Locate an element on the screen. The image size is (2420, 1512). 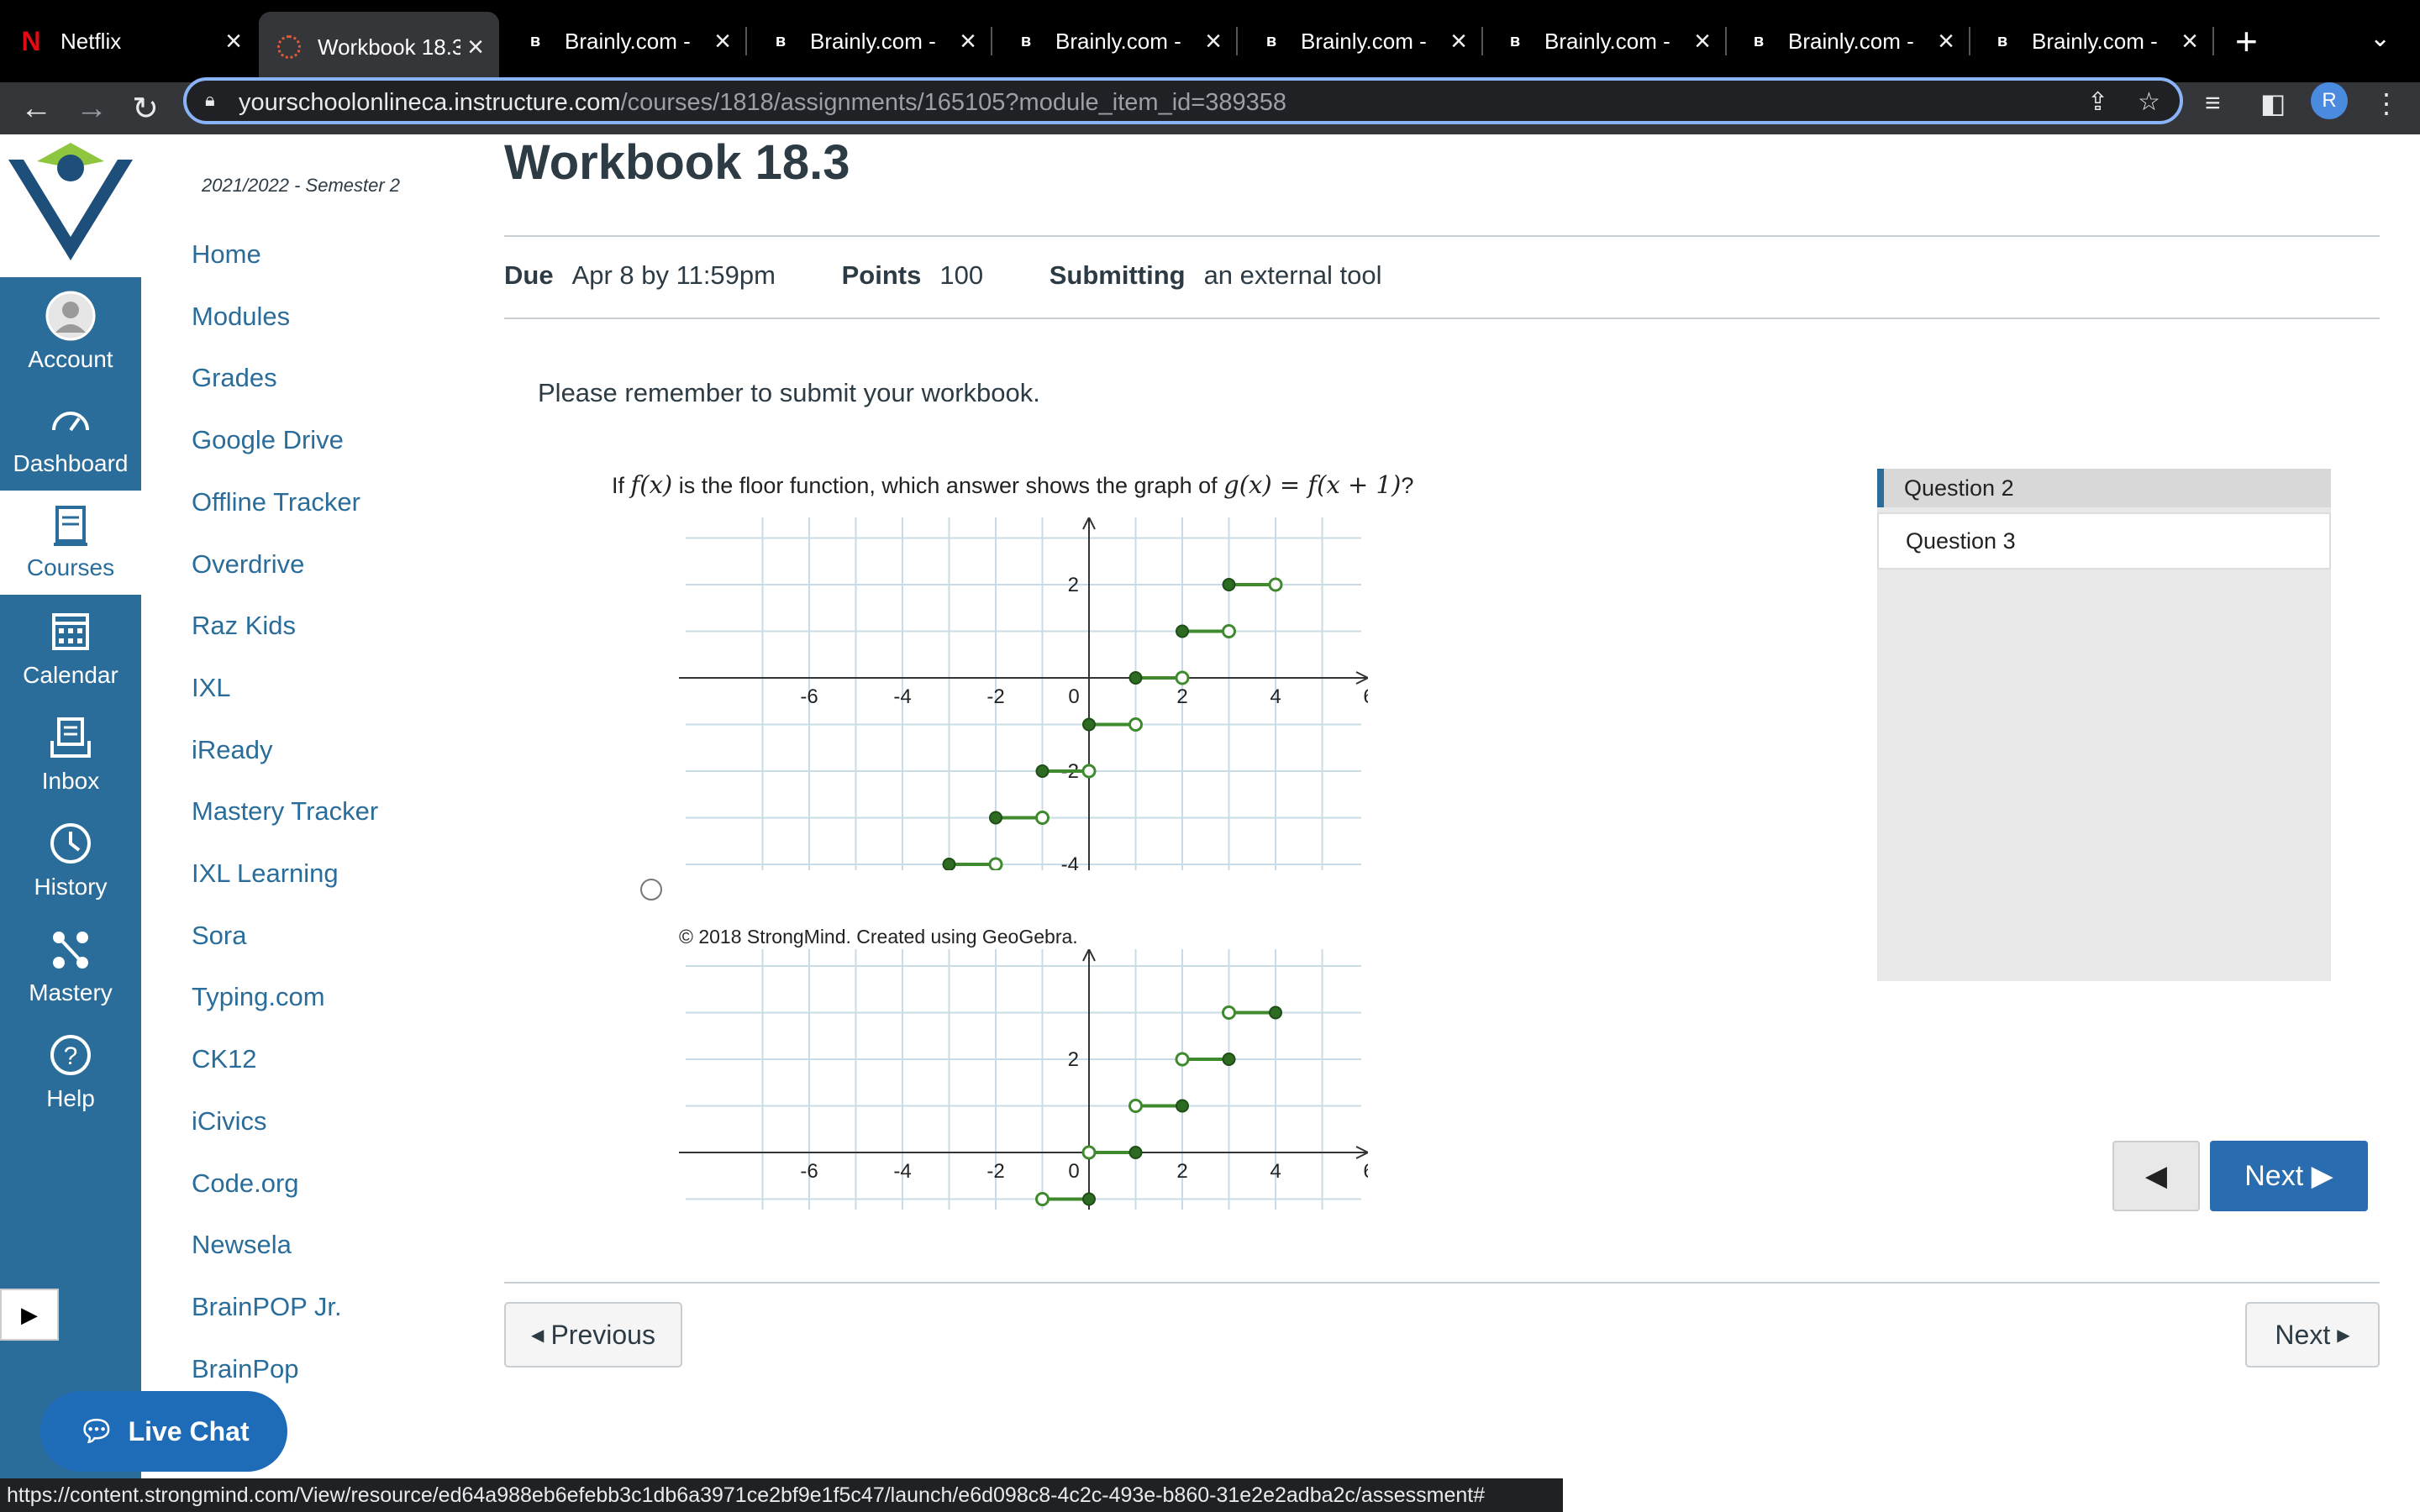
new-tab-icon: + is located at coordinates (2246, 41).